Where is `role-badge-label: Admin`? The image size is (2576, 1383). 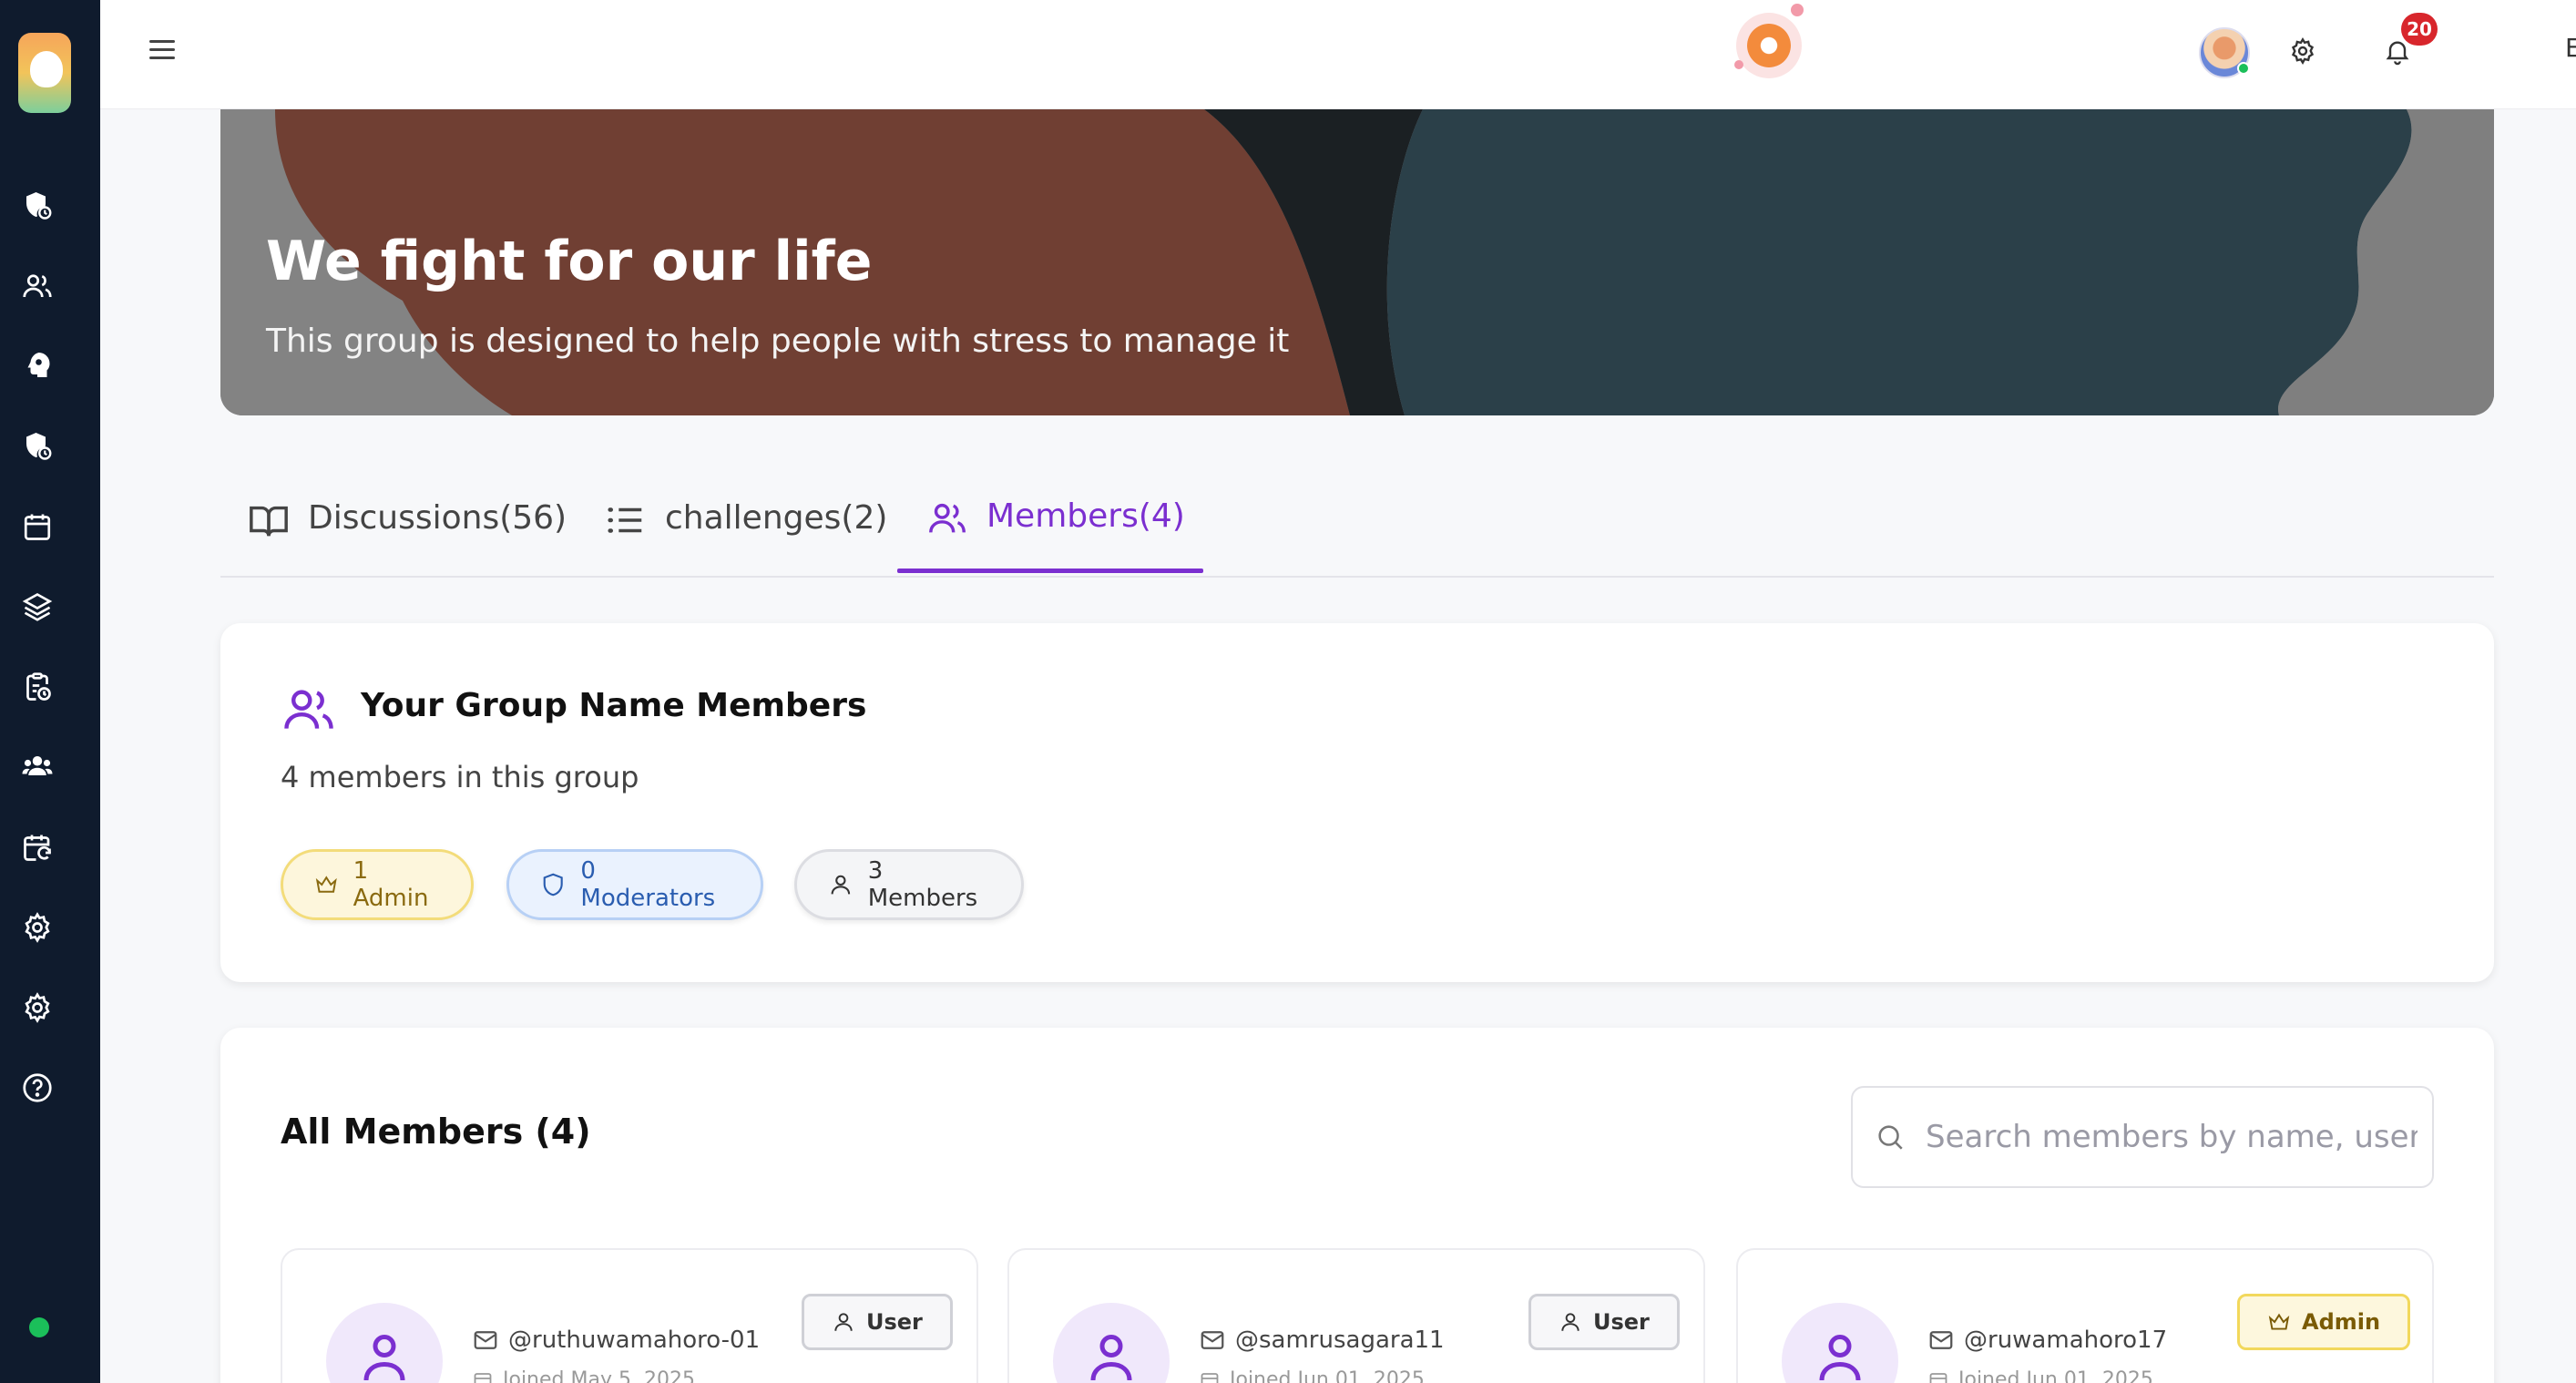 role-badge-label: Admin is located at coordinates (2341, 1322).